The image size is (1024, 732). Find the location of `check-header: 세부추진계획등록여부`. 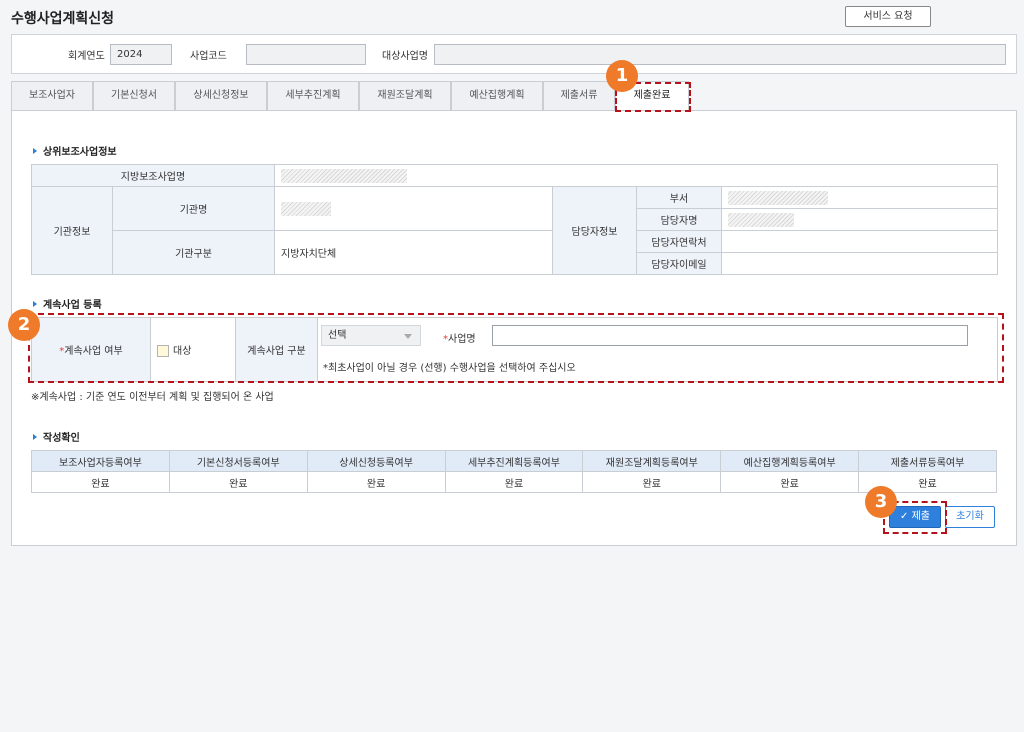

check-header: 세부추진계획등록여부 is located at coordinates (514, 461).